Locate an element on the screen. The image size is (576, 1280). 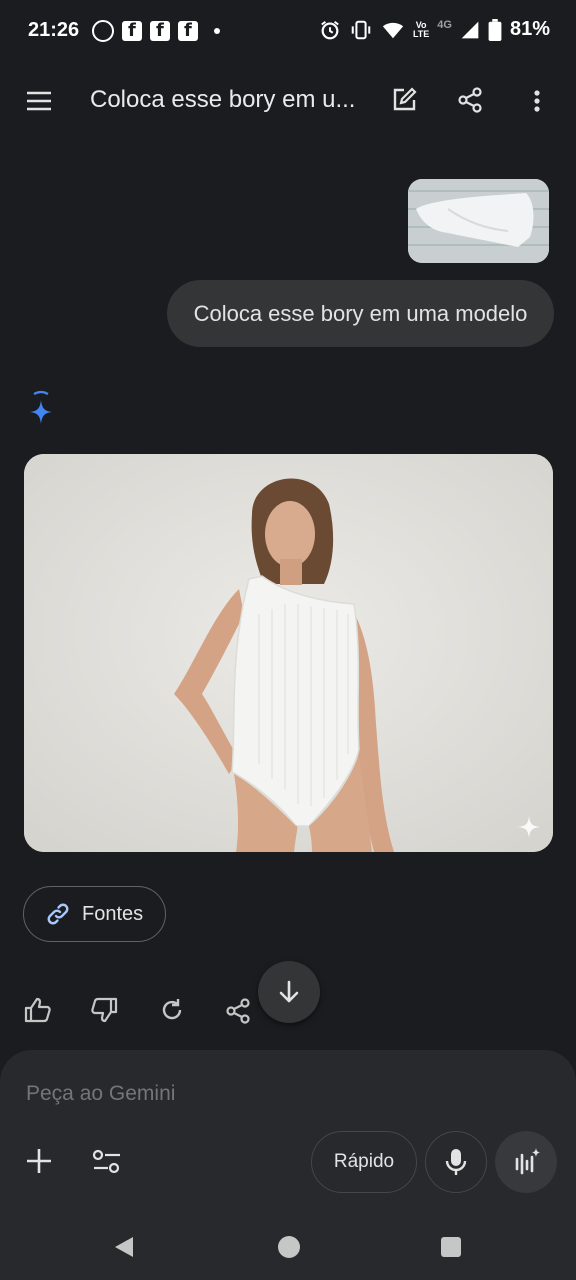
thumbs-up-icon is located at coordinates (37, 1010).